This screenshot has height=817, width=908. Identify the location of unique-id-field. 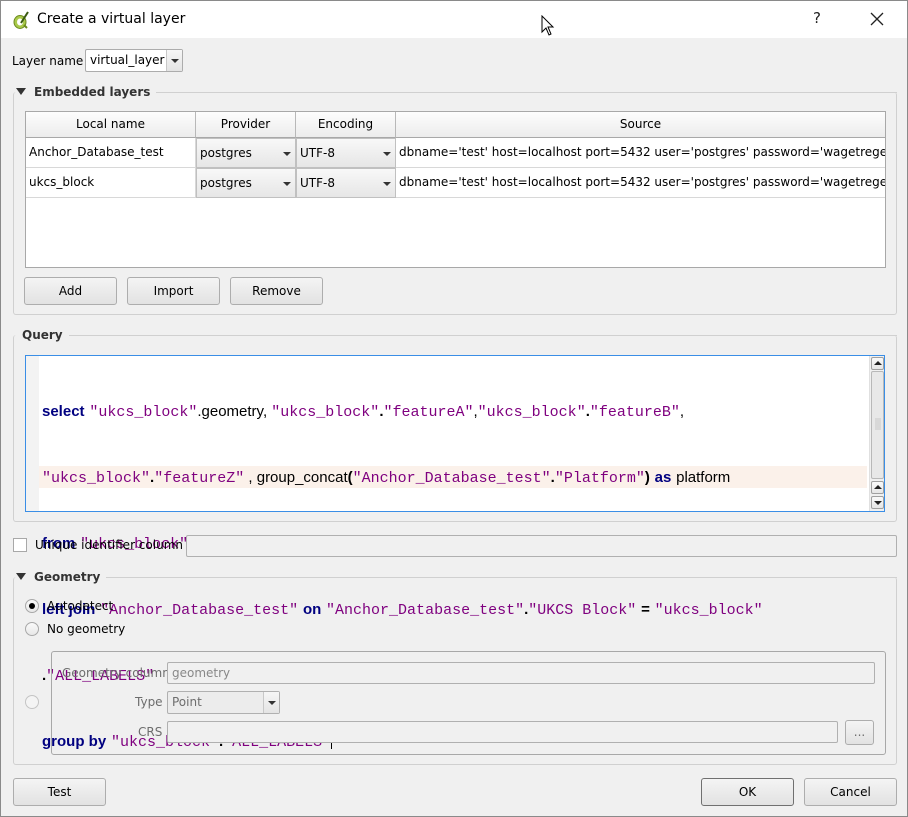
(541, 546).